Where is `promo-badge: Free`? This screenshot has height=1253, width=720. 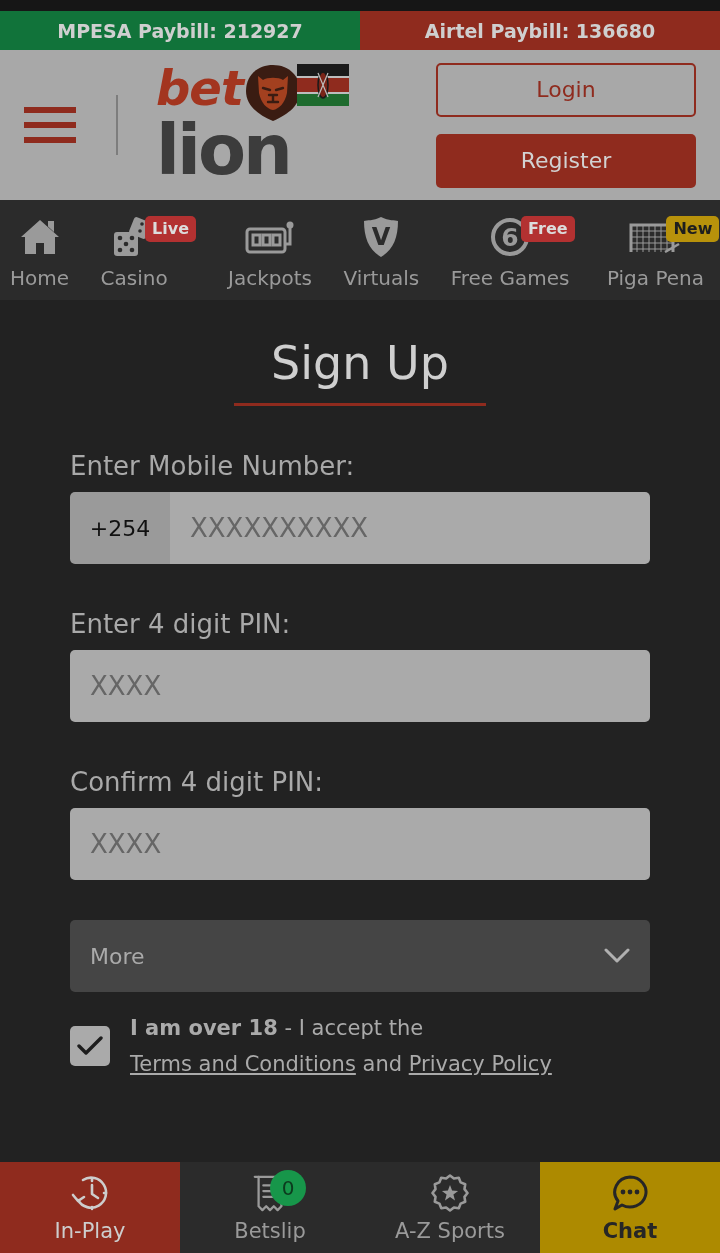
promo-badge: Free is located at coordinates (548, 229).